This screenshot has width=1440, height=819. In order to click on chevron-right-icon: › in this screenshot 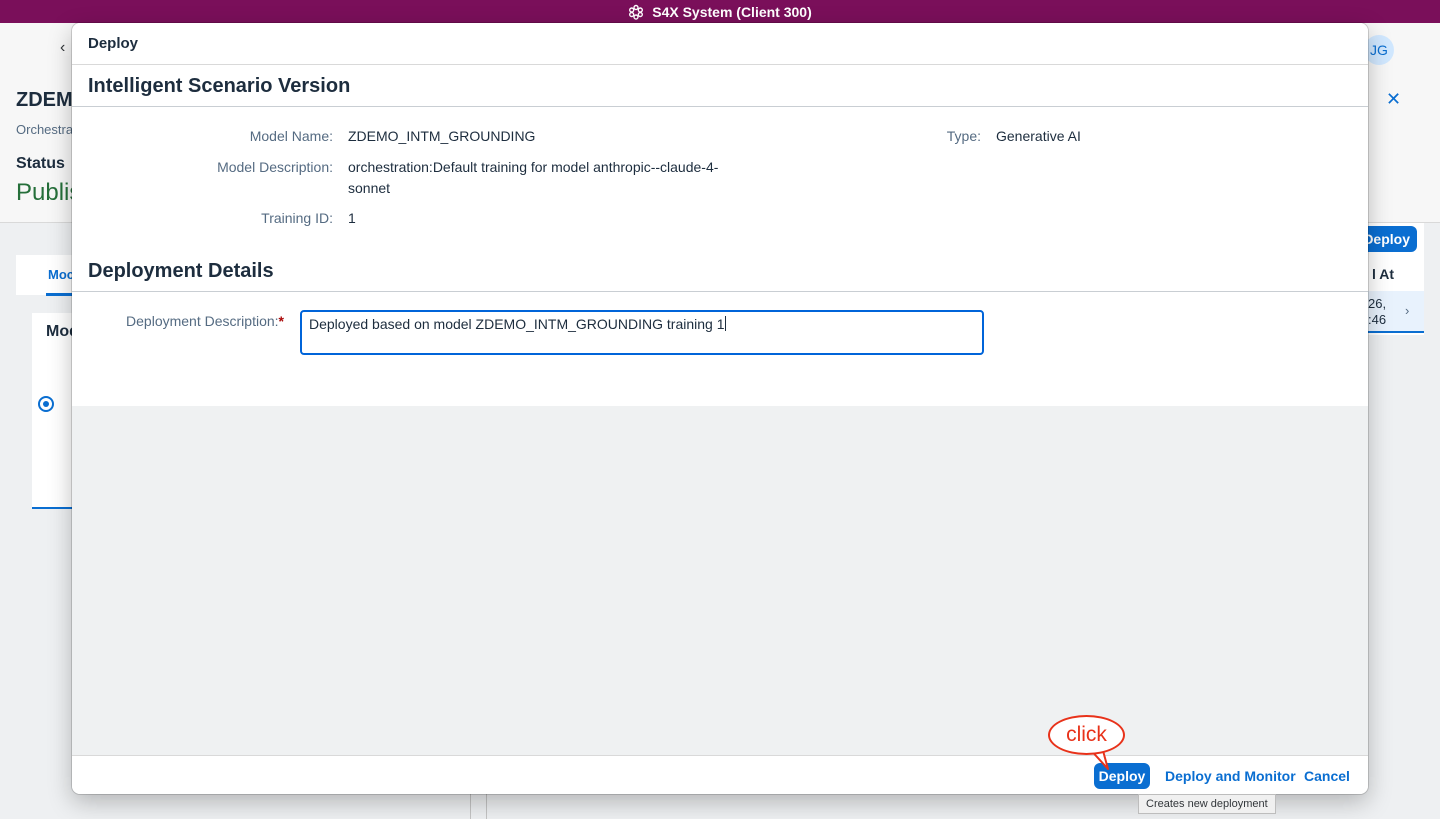, I will do `click(1407, 310)`.